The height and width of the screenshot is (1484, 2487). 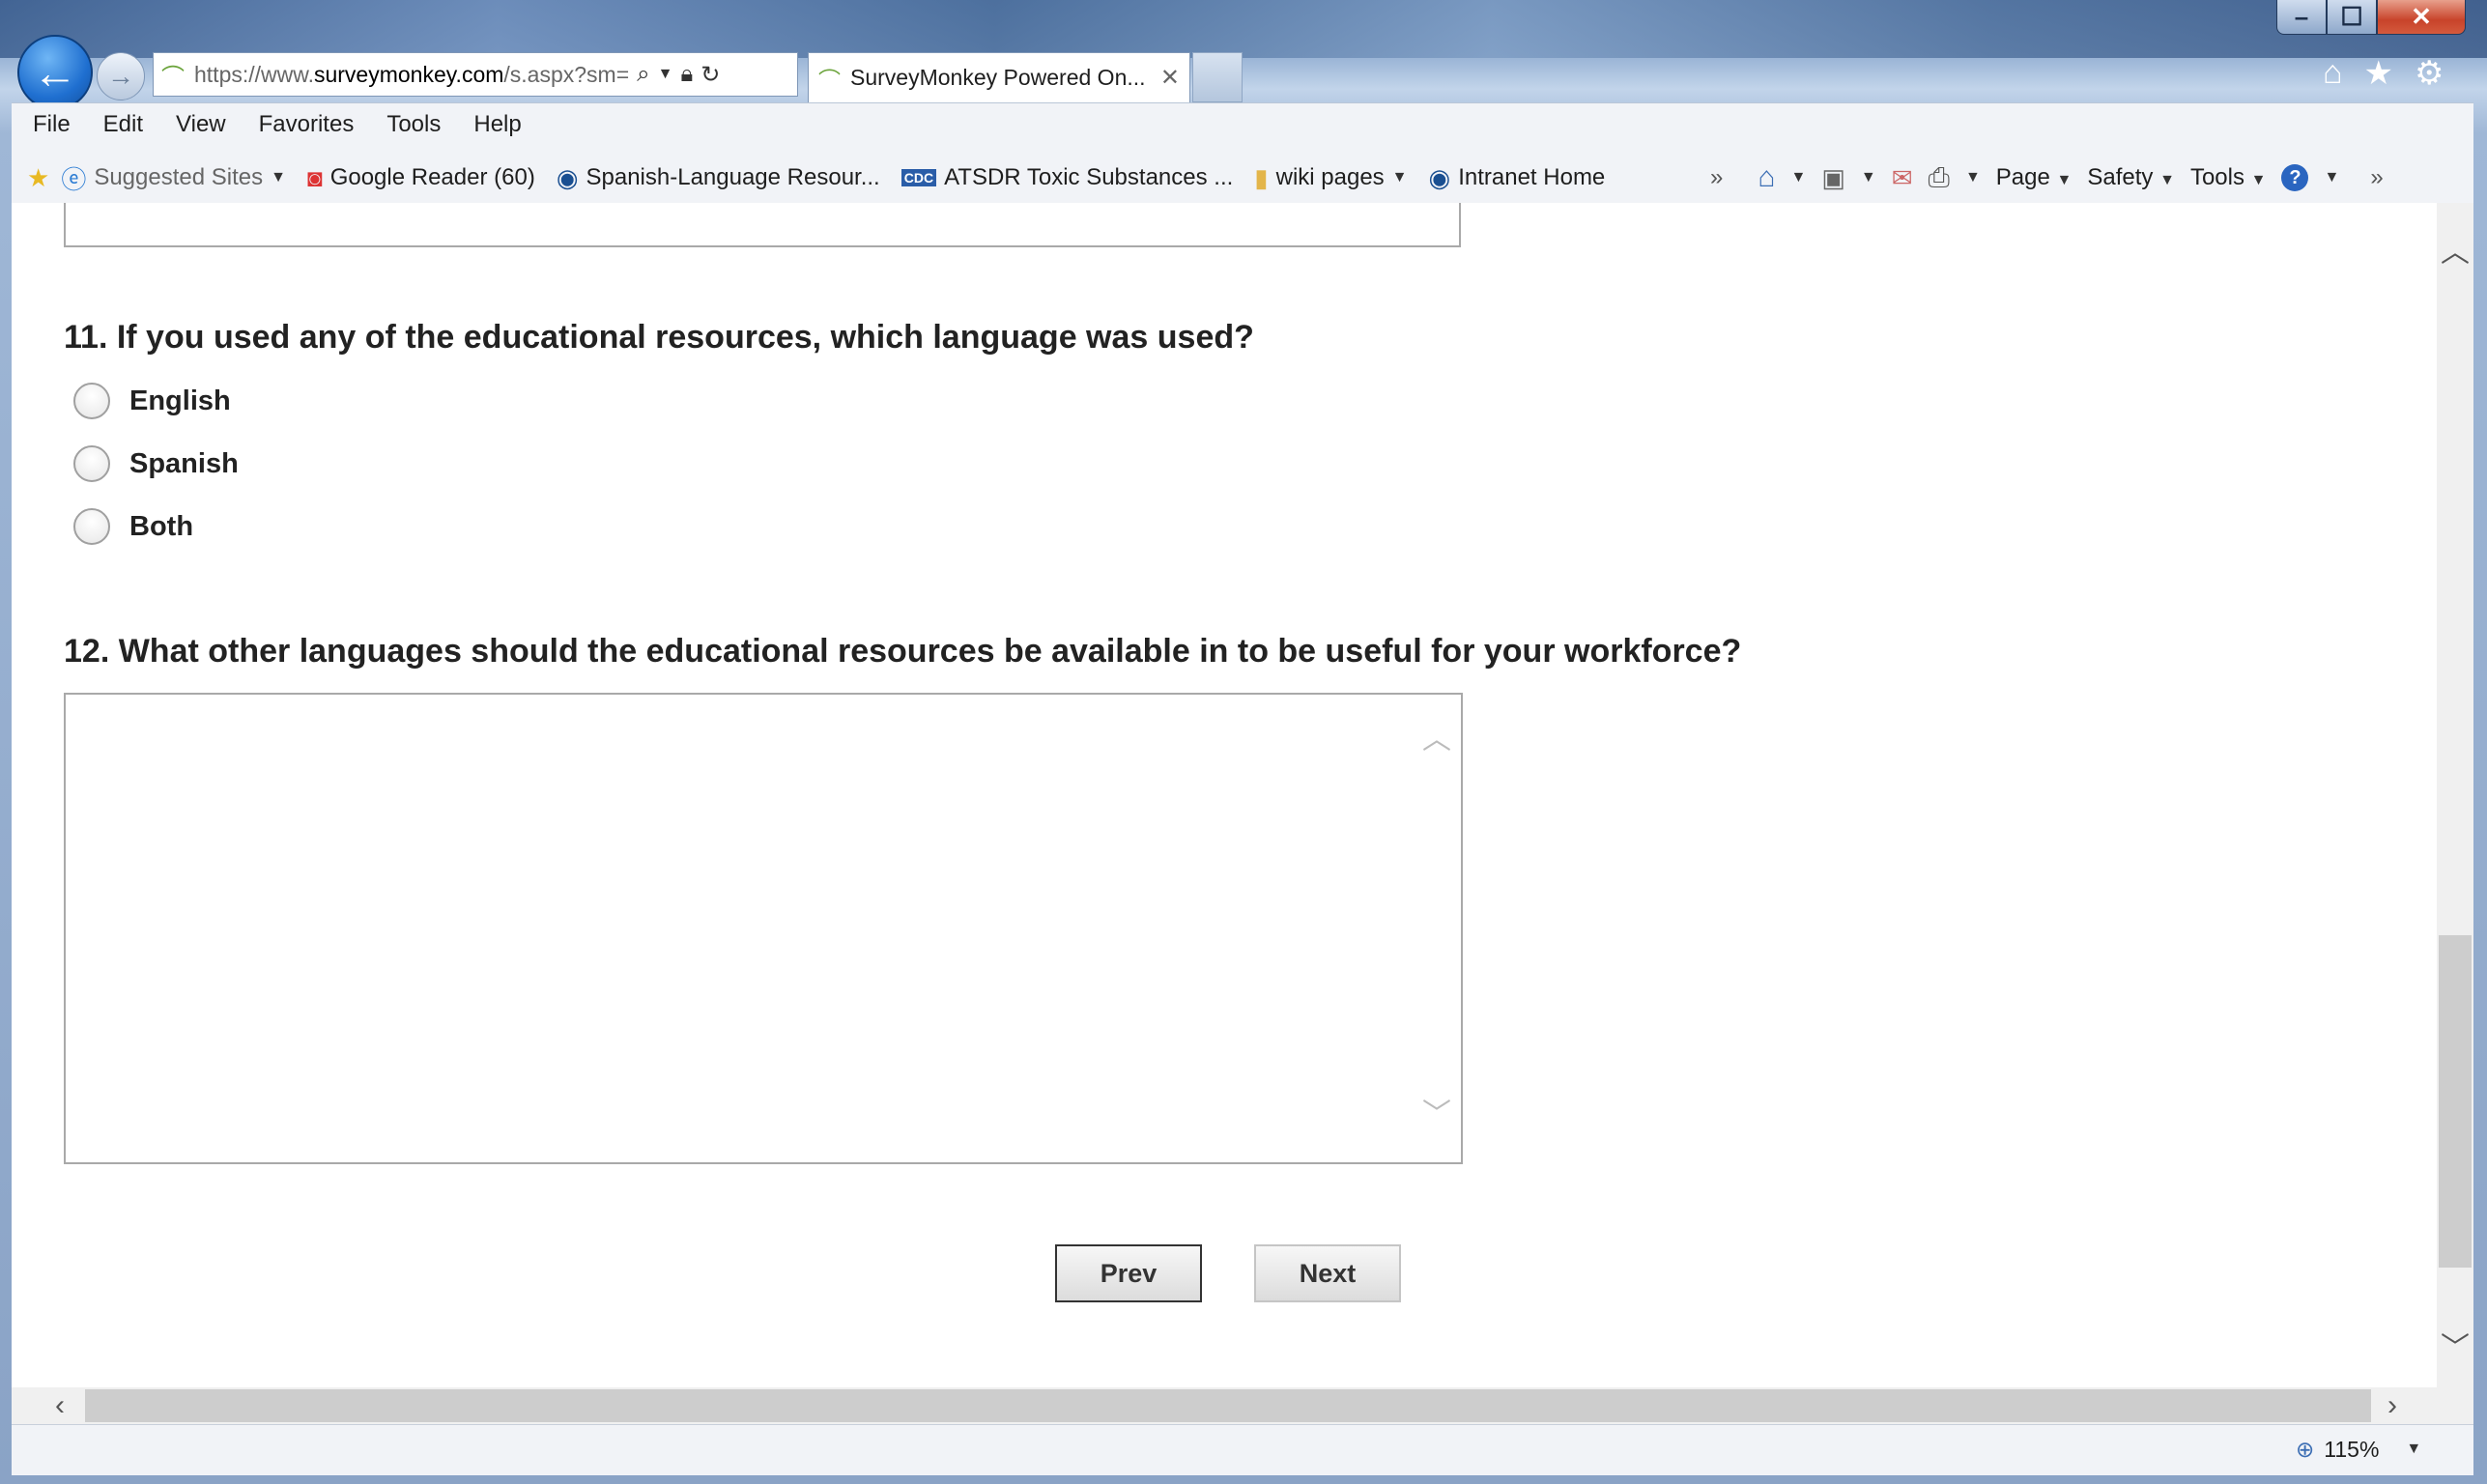 I want to click on scroll-down-icon: ﹀, so click(x=2455, y=1345).